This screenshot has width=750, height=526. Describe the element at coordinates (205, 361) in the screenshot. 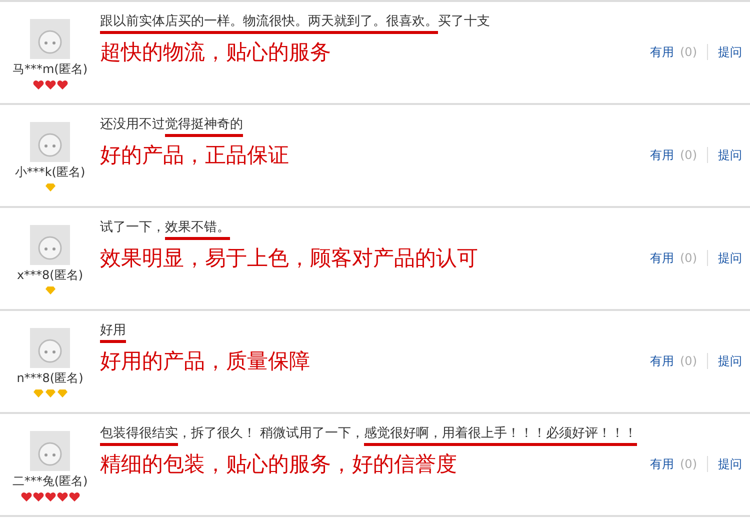

I see `annotation-text: 好用的产品，质量保障` at that location.